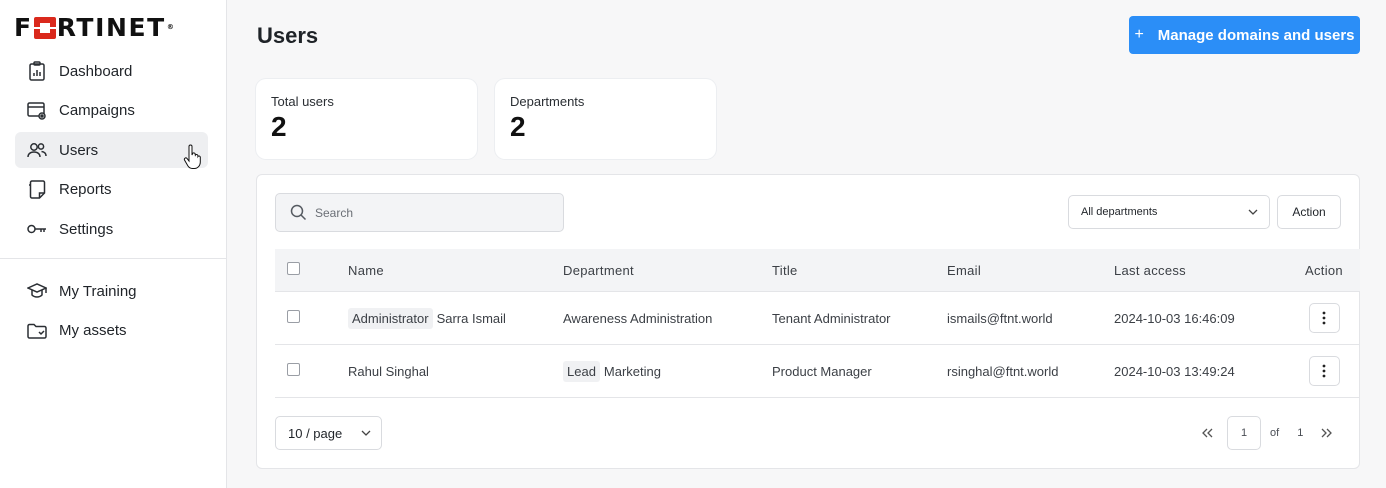  I want to click on sidebar-item-label: Campaigns, so click(97, 110).